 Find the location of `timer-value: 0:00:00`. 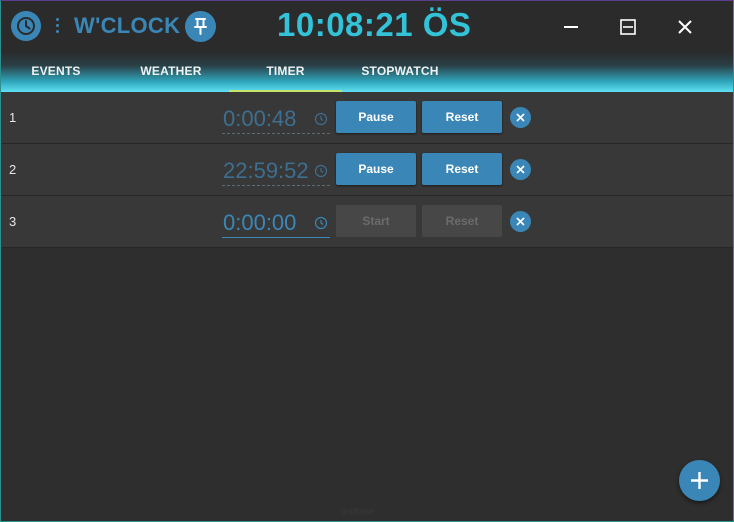

timer-value: 0:00:00 is located at coordinates (260, 222).